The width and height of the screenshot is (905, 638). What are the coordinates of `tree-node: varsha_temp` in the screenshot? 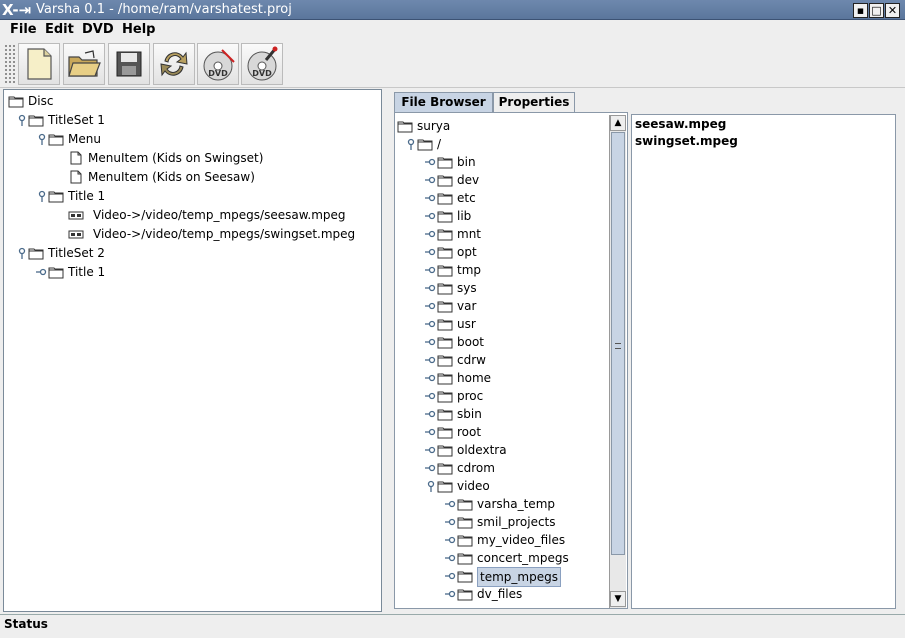 It's located at (502, 504).